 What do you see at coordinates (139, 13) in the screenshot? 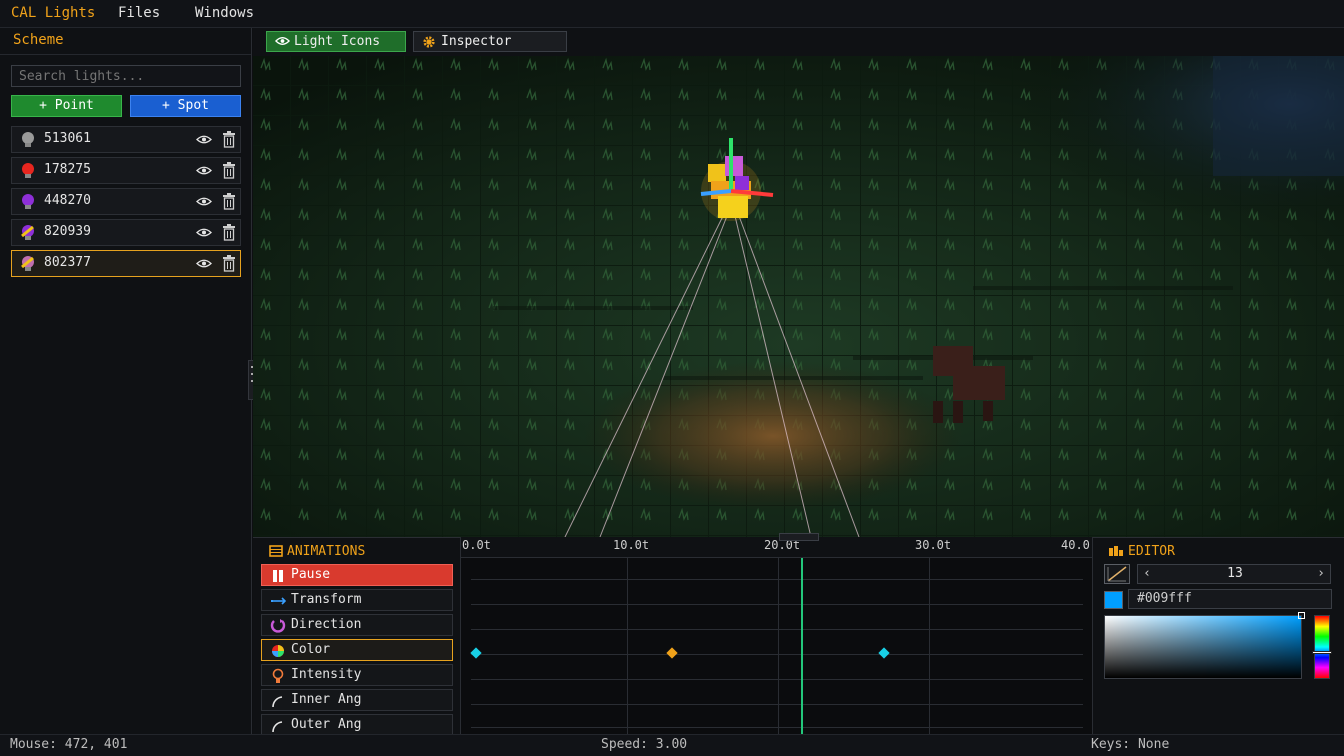
I see `files-menu: Files` at bounding box center [139, 13].